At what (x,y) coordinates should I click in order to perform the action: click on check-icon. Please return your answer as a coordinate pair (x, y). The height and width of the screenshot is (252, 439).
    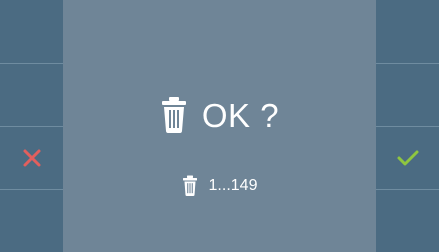
    Looking at the image, I should click on (408, 158).